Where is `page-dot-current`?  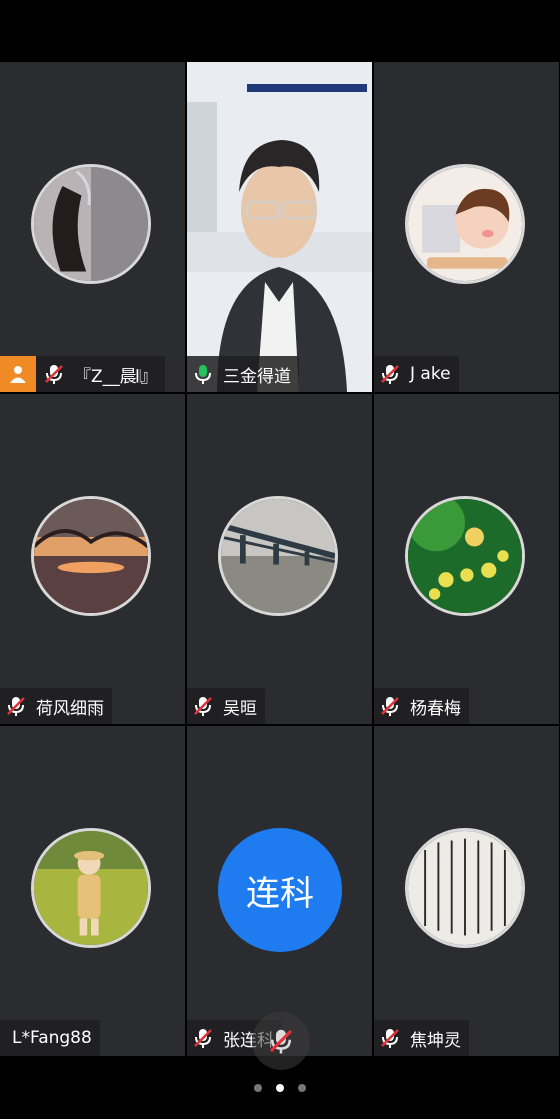
page-dot-current is located at coordinates (280, 1088).